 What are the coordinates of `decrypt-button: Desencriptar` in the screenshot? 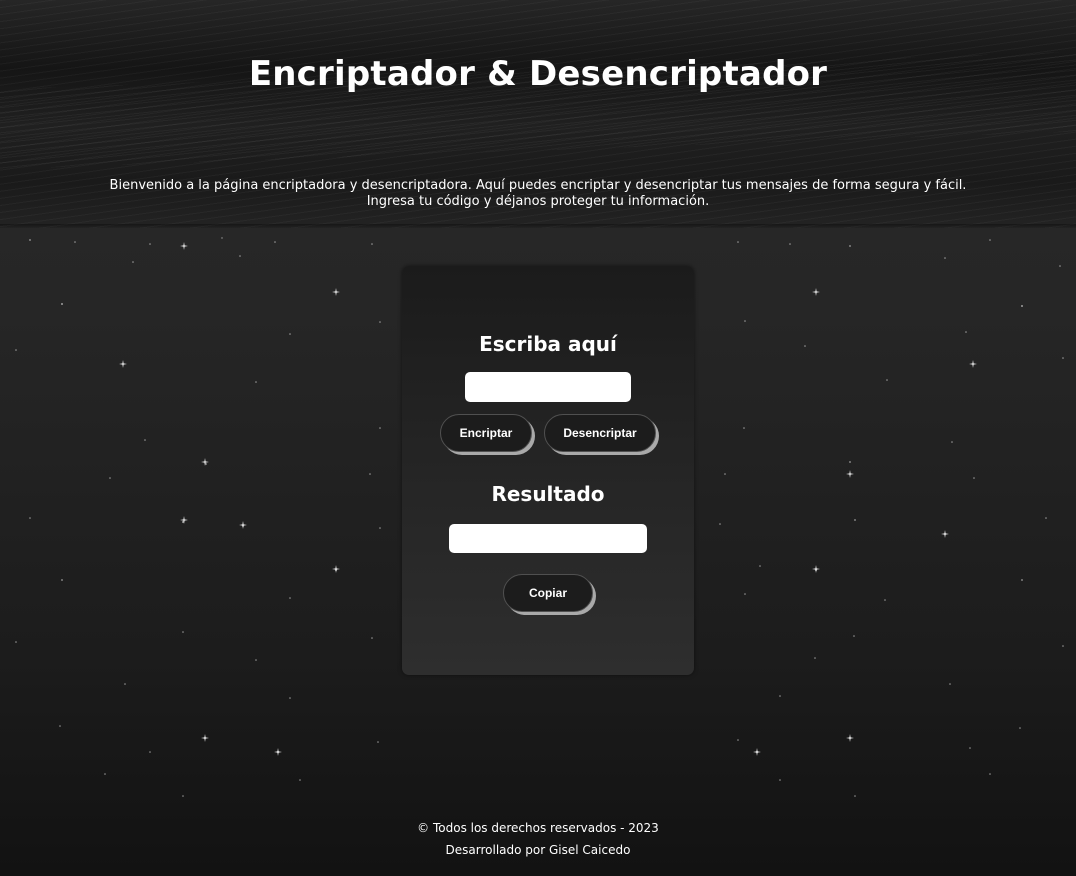 It's located at (600, 433).